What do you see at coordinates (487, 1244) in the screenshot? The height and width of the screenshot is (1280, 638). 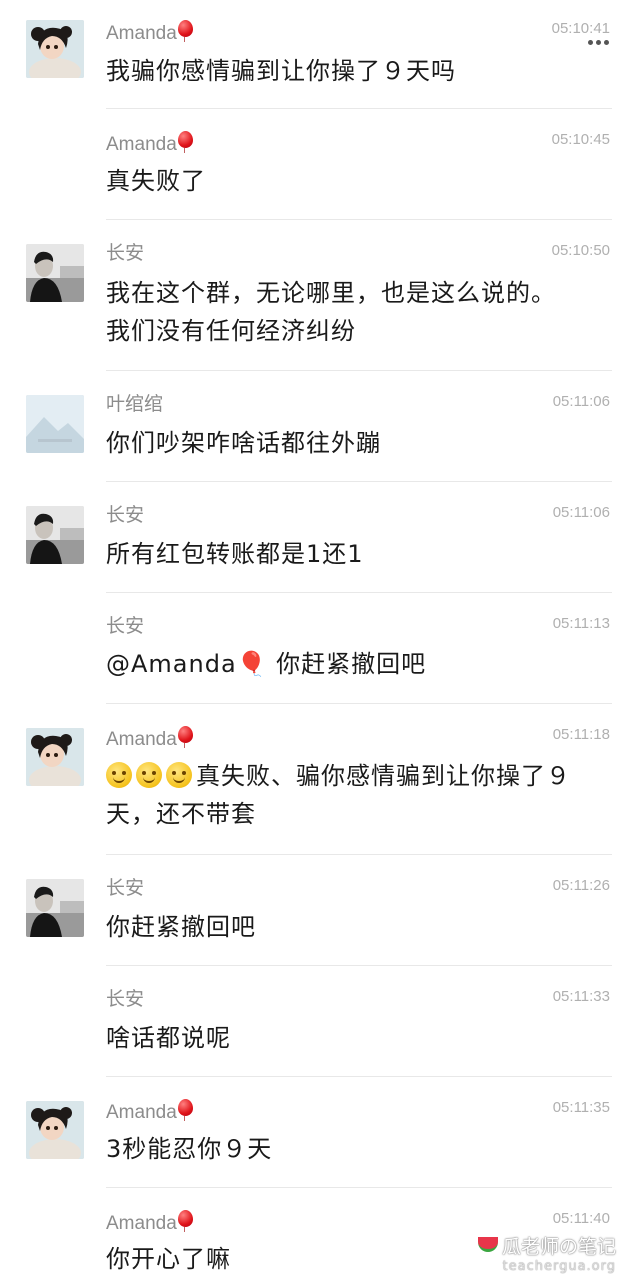 I see `watermelon-icon` at bounding box center [487, 1244].